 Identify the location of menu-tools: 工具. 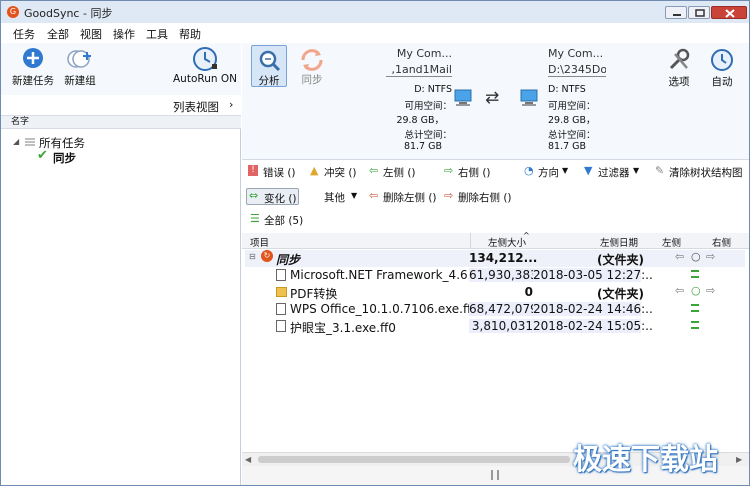
(157, 34).